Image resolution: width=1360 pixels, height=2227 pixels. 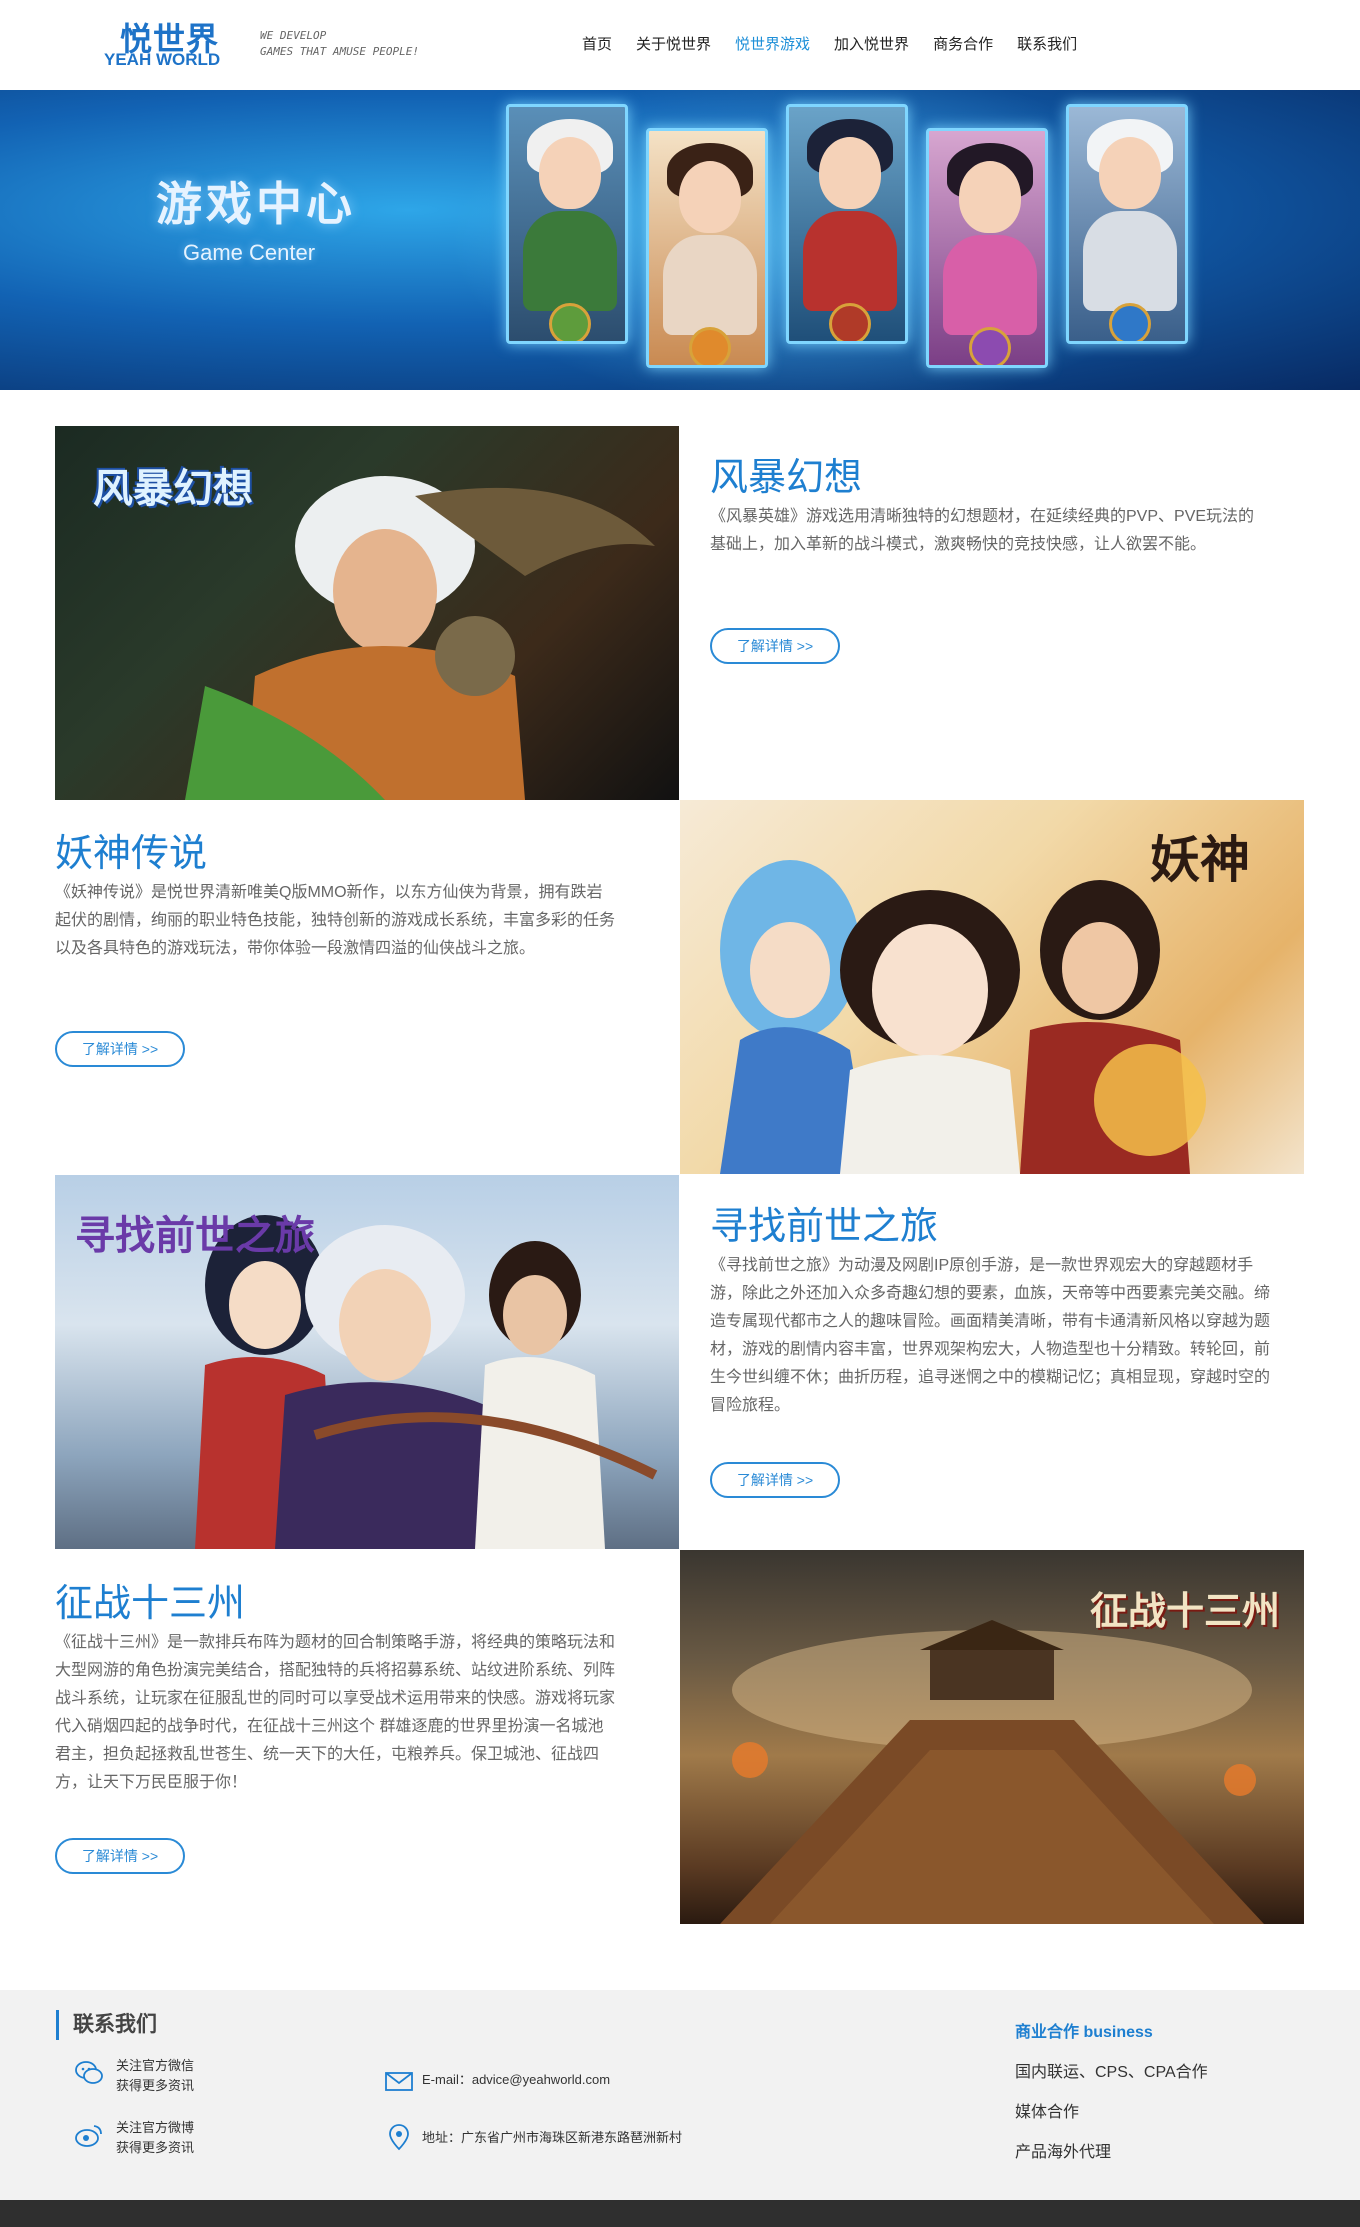 I want to click on game-image-storm-fantasy: 风暴幻想, so click(x=367, y=613).